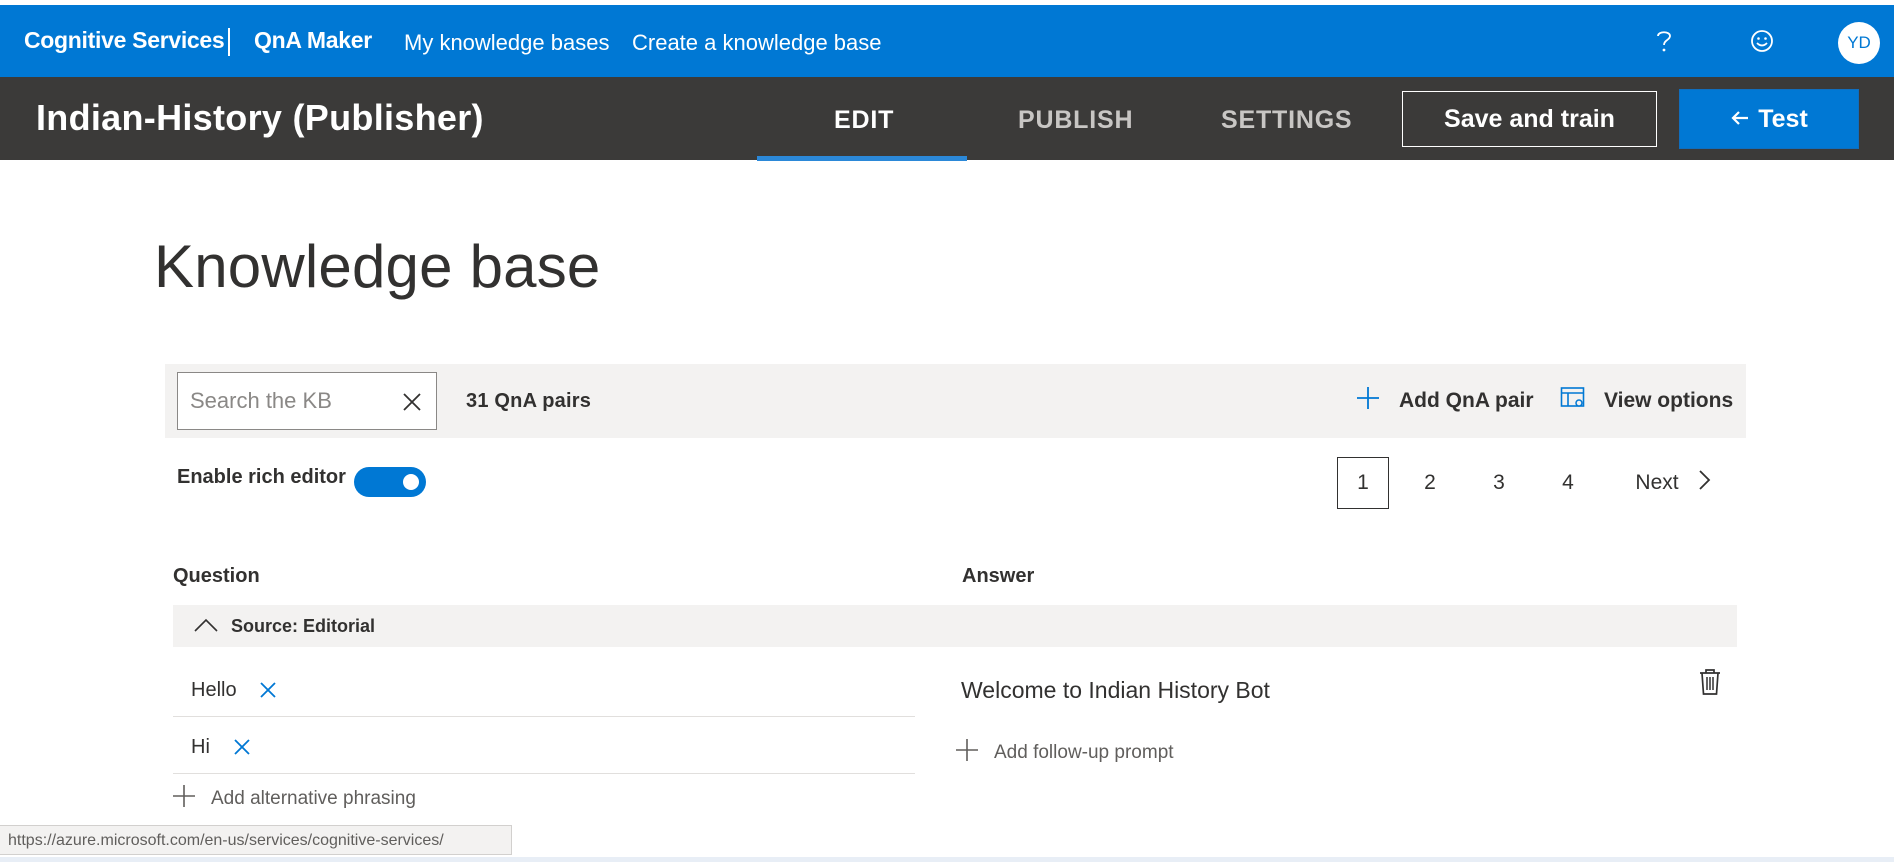 The height and width of the screenshot is (862, 1894). Describe the element at coordinates (200, 747) in the screenshot. I see `question-text: Hi` at that location.